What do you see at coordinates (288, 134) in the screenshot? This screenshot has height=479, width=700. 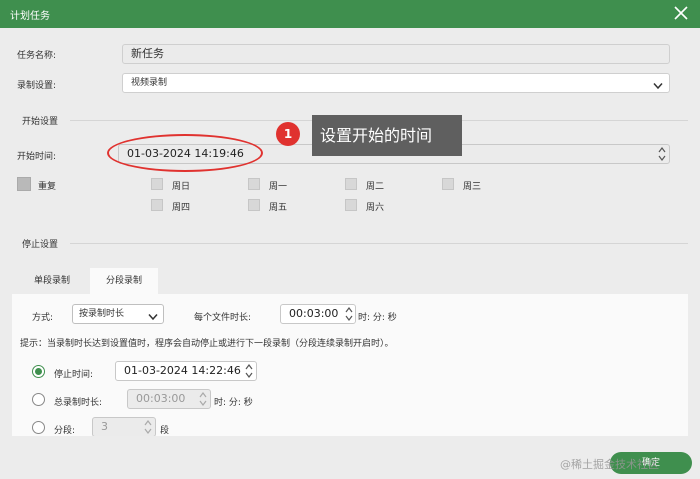 I see `step-badge: 1` at bounding box center [288, 134].